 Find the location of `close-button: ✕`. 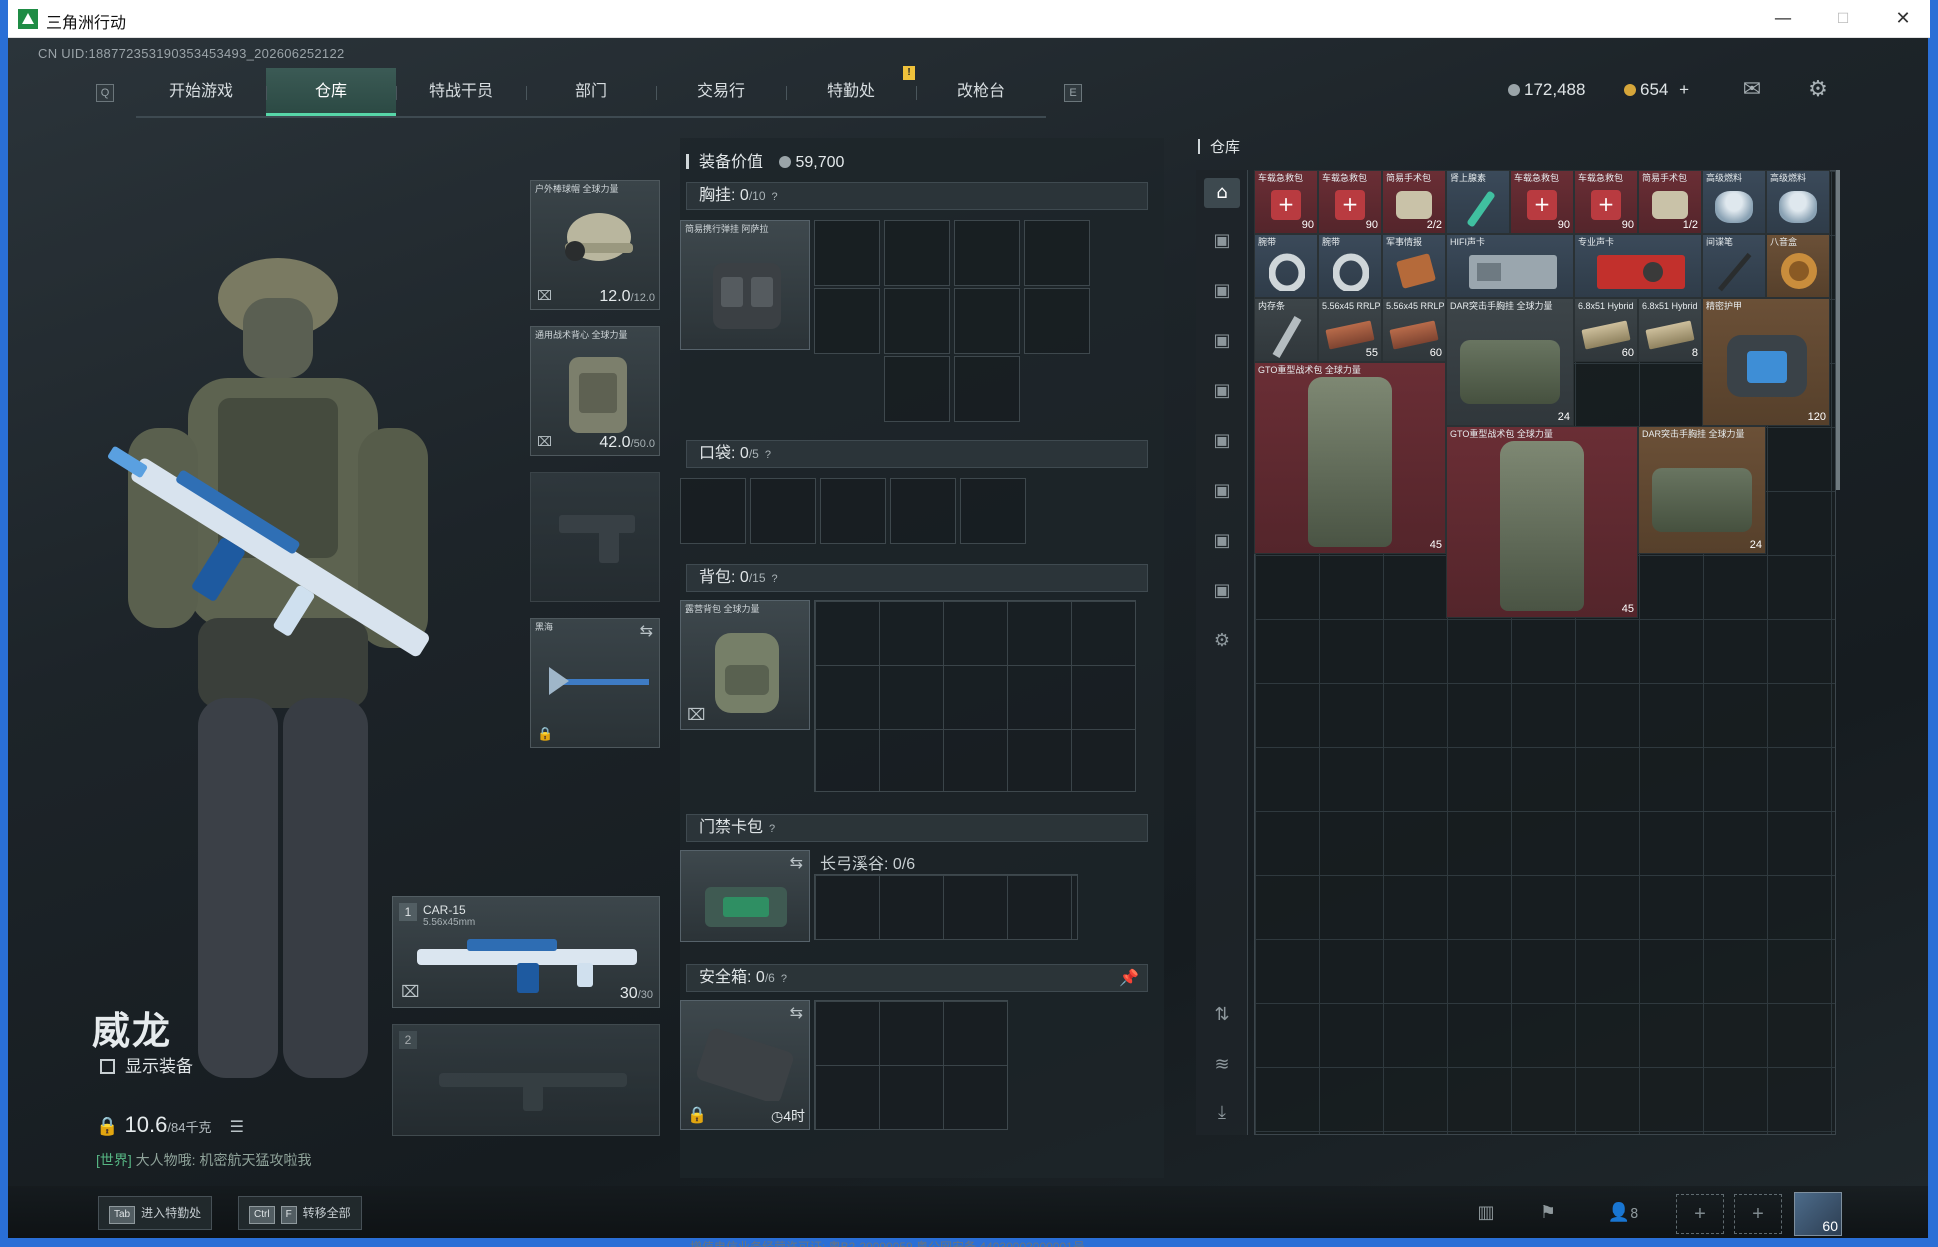

close-button: ✕ is located at coordinates (1903, 19).